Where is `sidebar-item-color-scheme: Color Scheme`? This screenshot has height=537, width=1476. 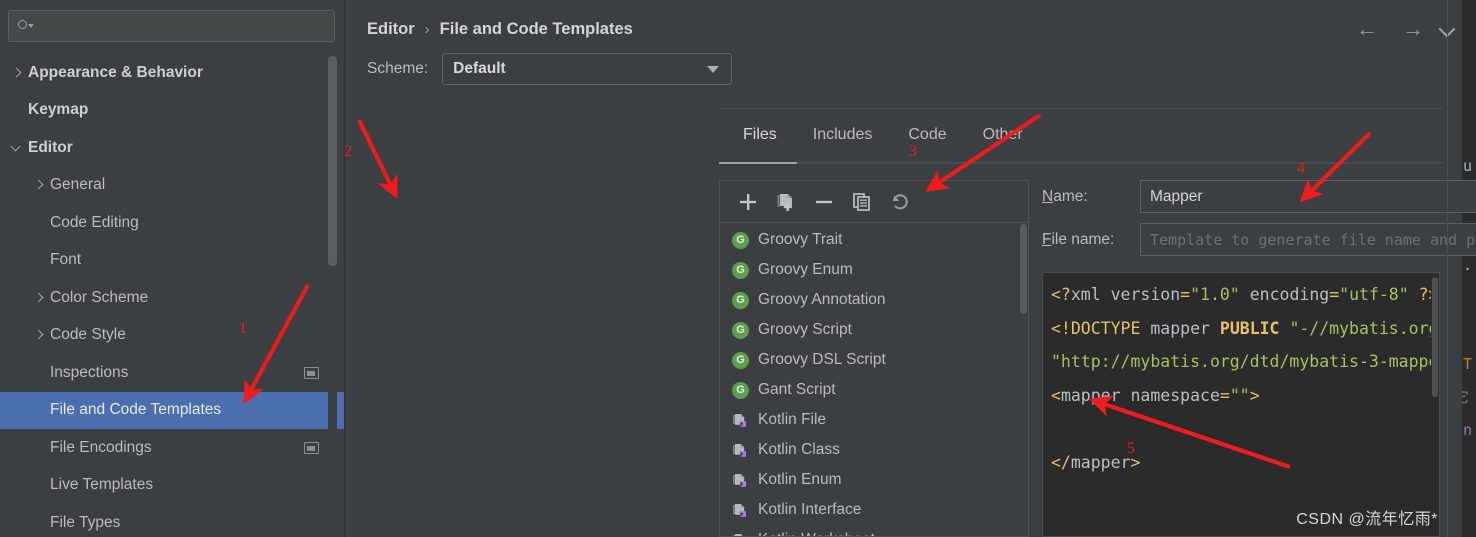 sidebar-item-color-scheme: Color Scheme is located at coordinates (172, 298).